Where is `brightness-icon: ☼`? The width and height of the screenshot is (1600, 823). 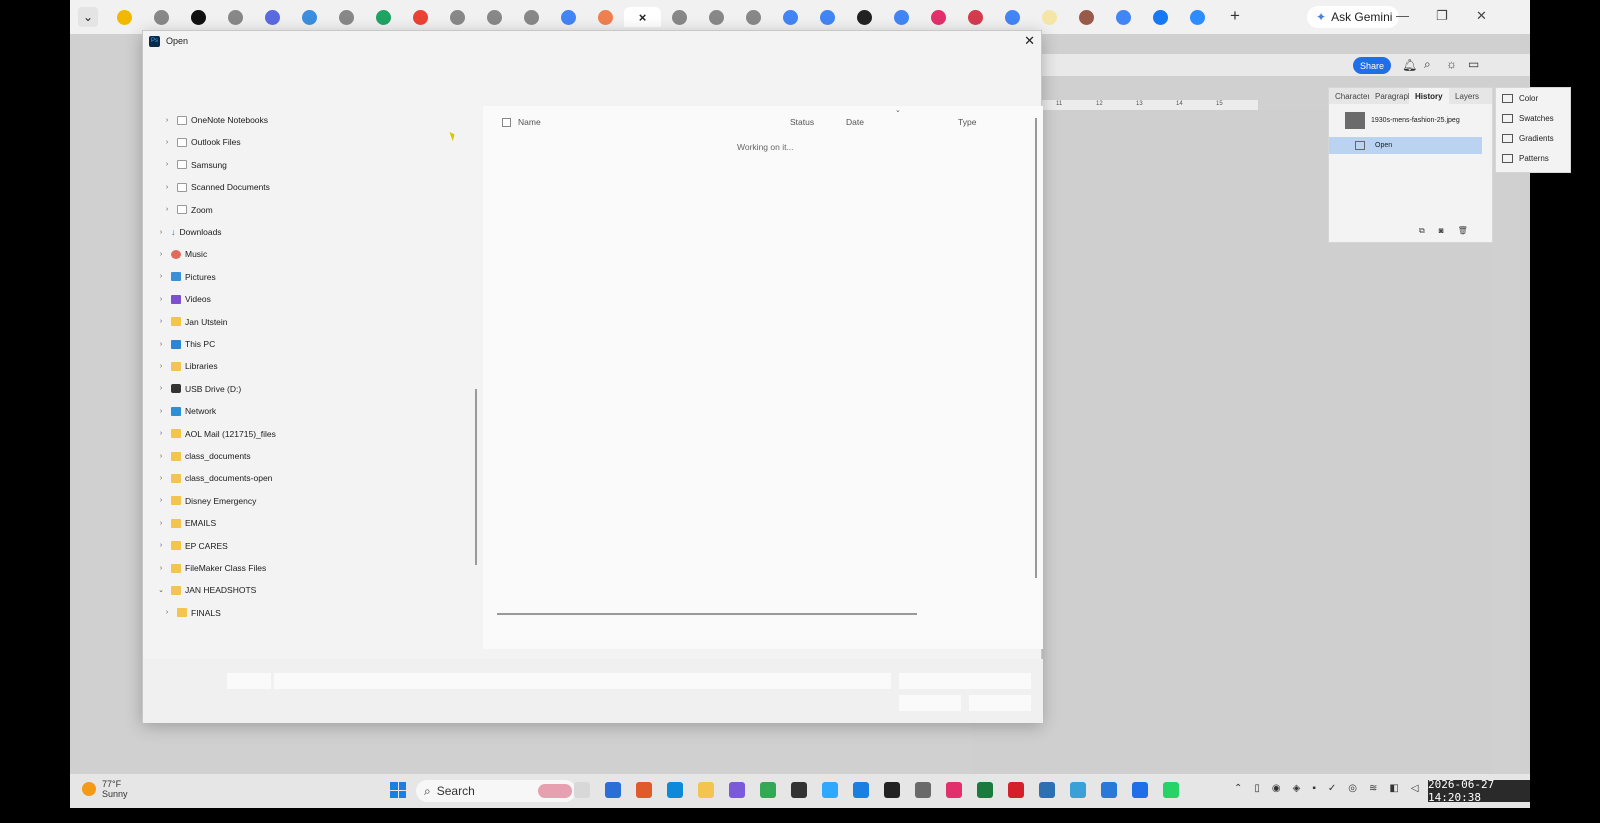 brightness-icon: ☼ is located at coordinates (1451, 64).